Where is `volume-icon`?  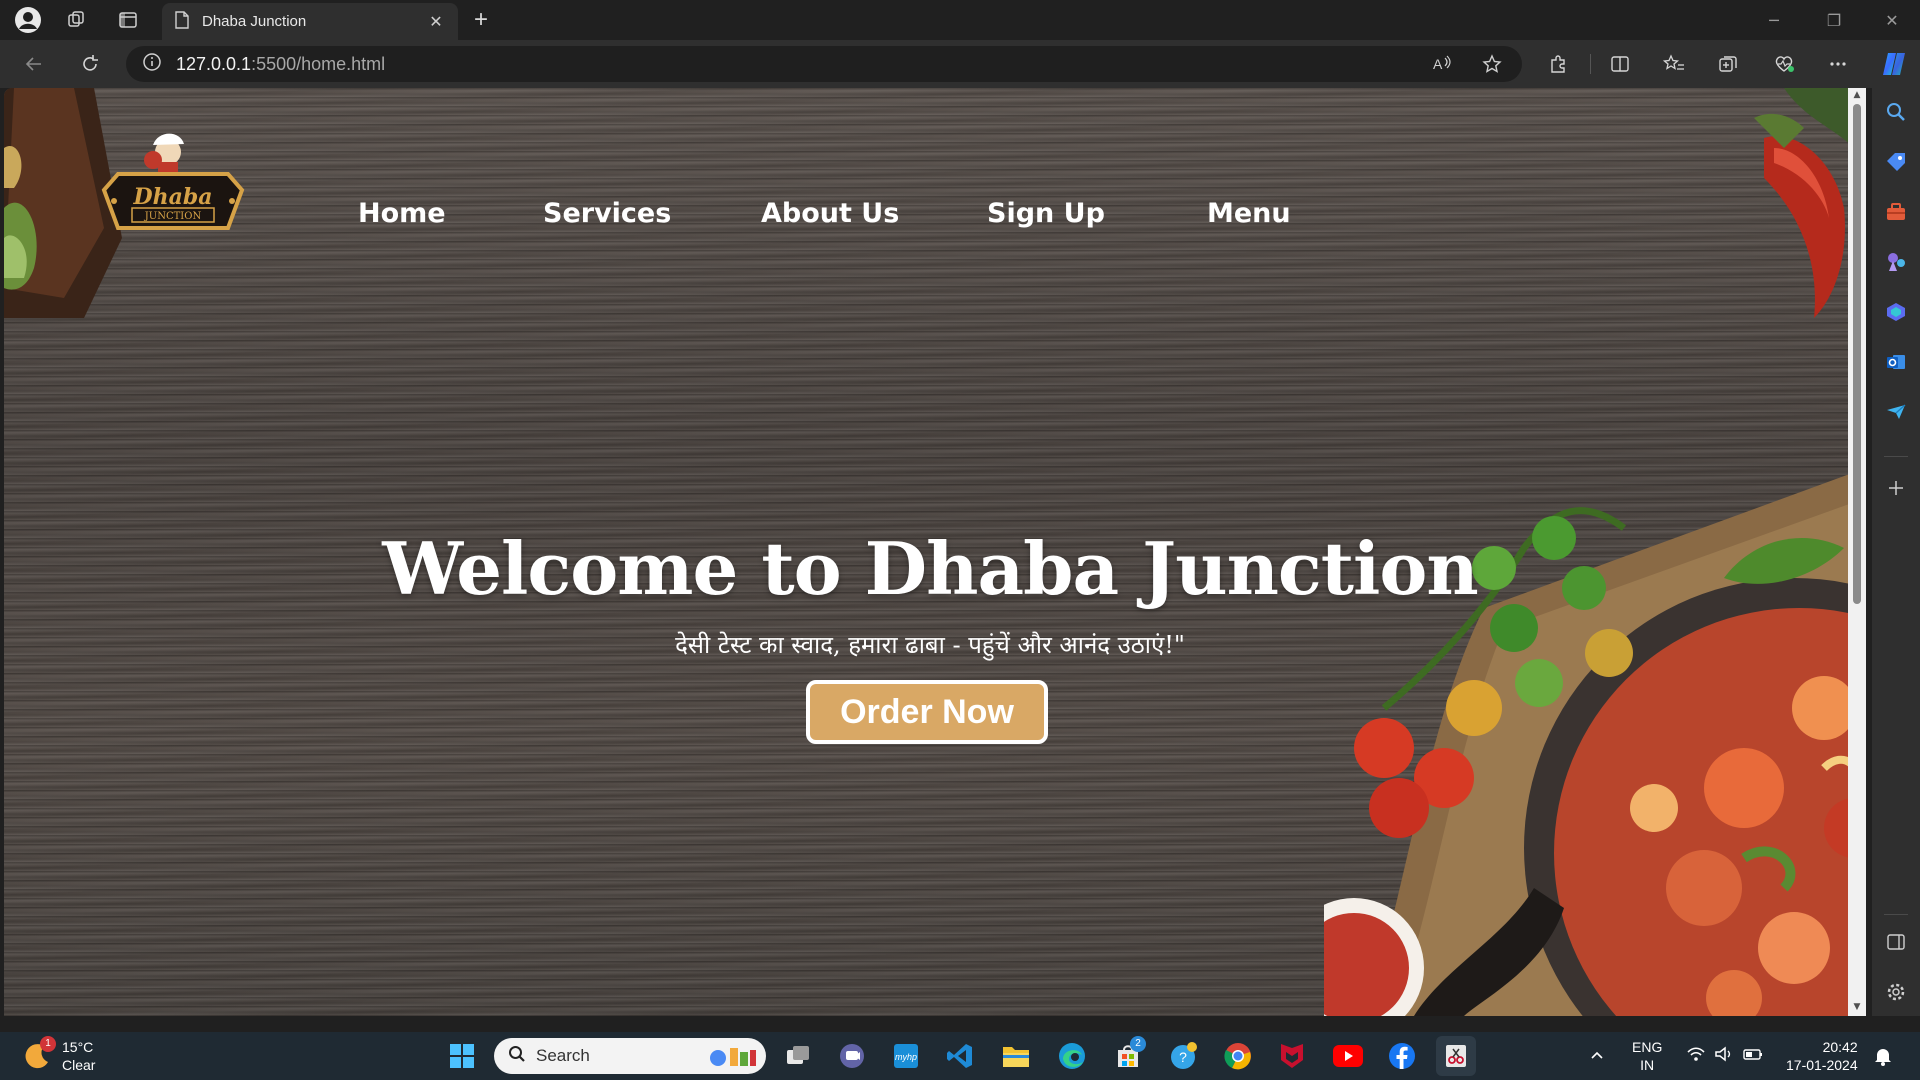
volume-icon is located at coordinates (1724, 1056).